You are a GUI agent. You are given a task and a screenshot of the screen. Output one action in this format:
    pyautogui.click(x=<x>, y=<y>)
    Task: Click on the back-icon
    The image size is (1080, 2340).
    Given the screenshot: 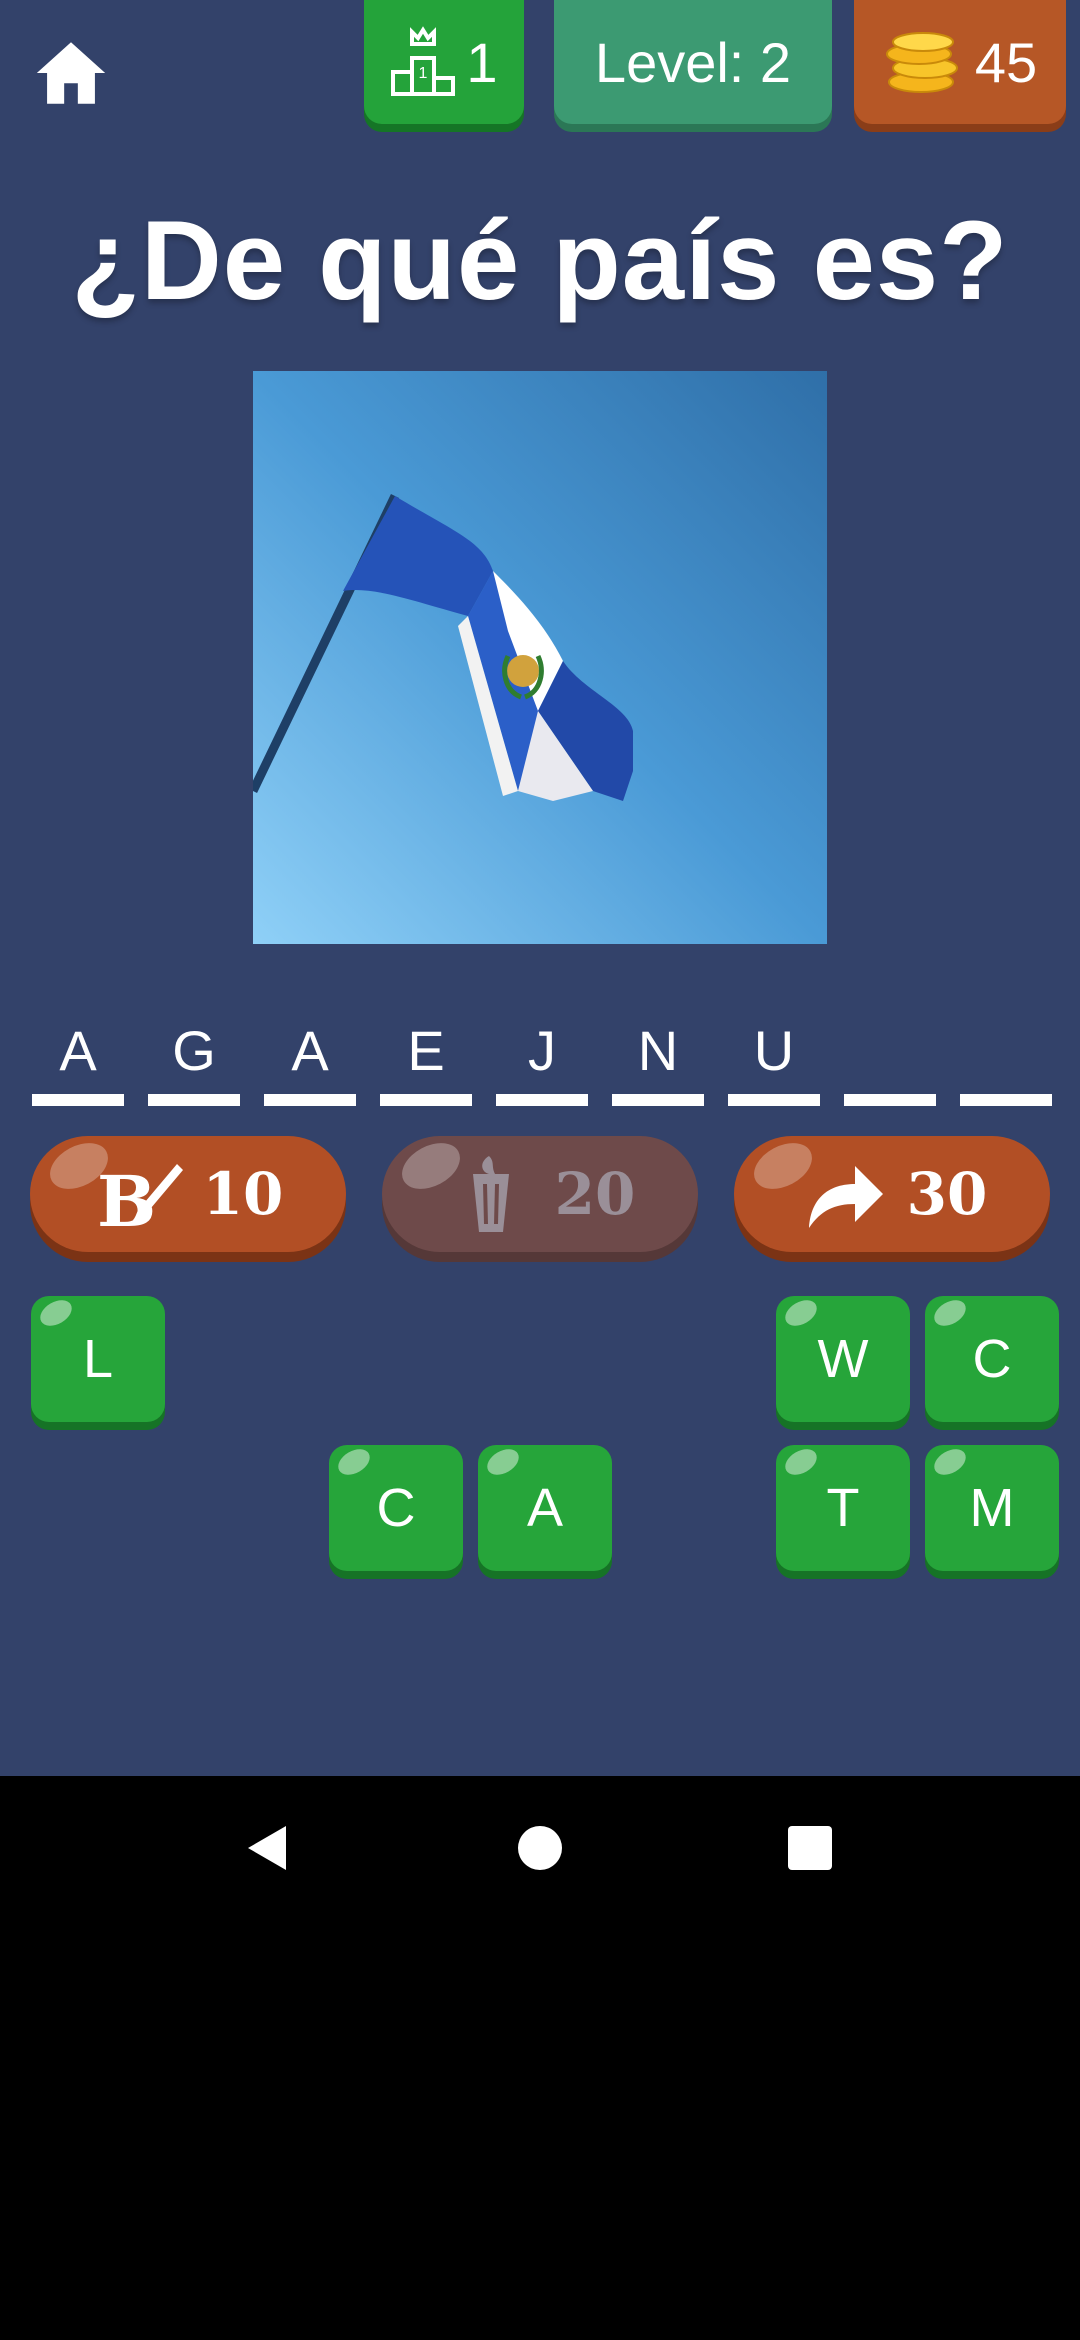 What is the action you would take?
    pyautogui.click(x=268, y=1848)
    